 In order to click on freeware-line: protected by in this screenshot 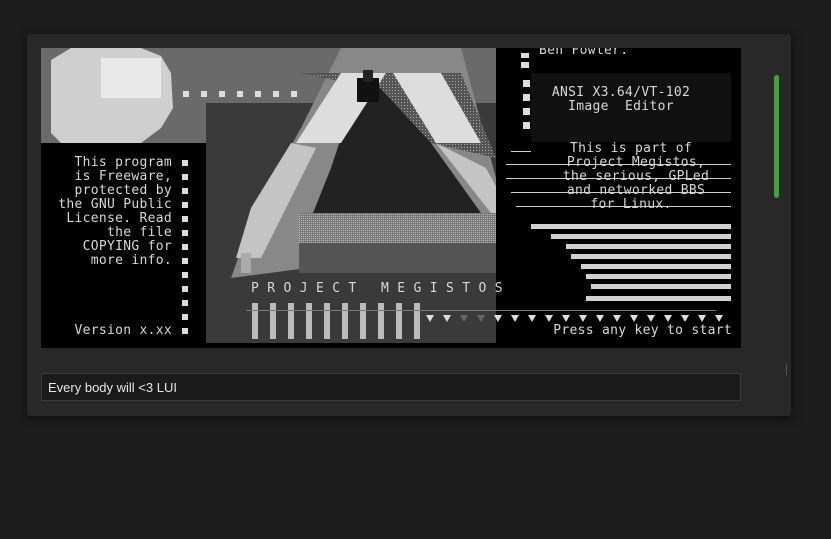, I will do `click(123, 190)`.